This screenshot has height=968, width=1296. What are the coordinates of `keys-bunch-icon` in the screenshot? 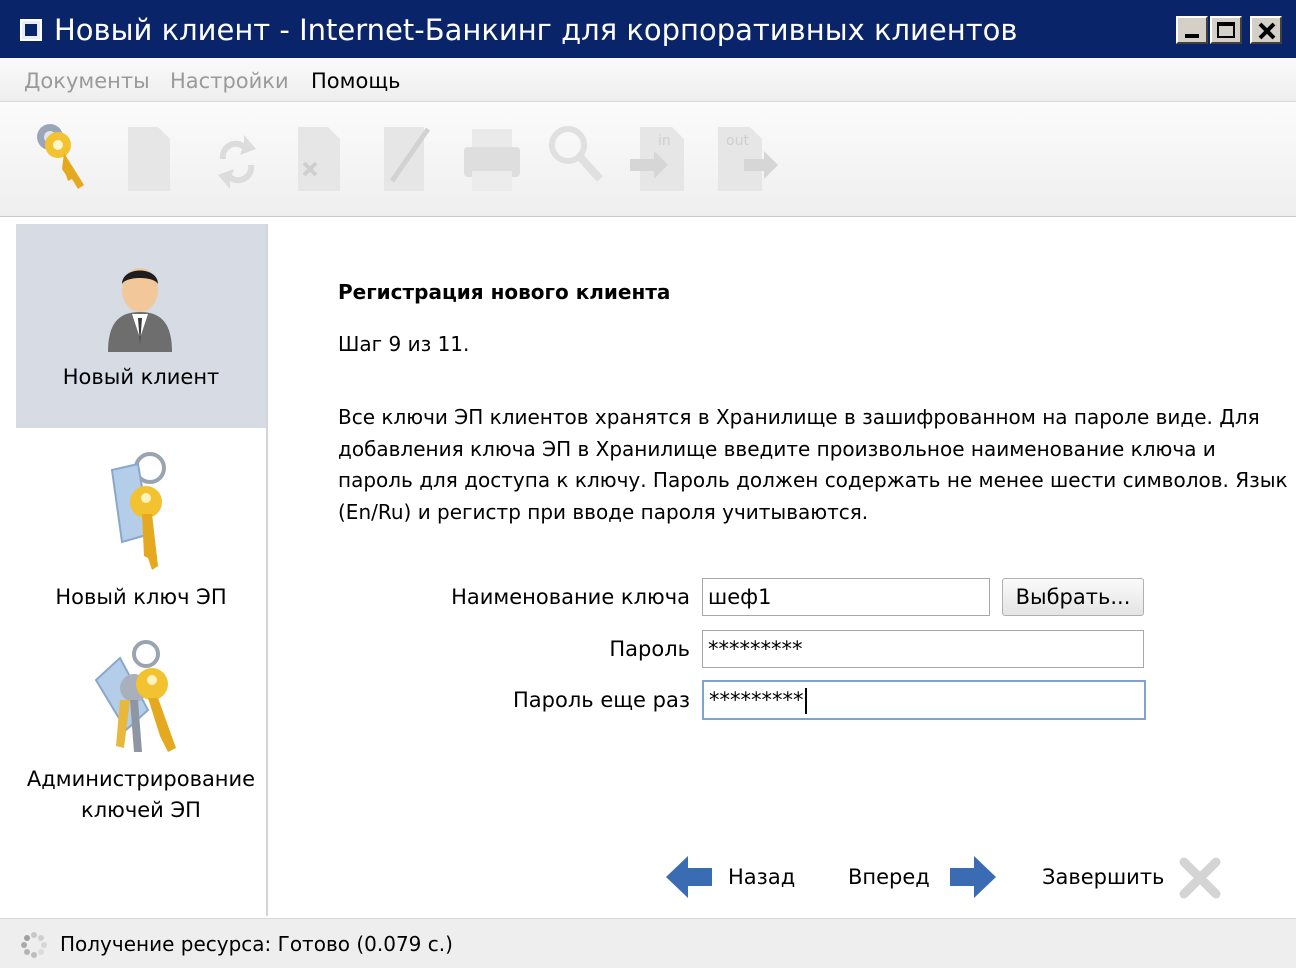 It's located at (140, 698).